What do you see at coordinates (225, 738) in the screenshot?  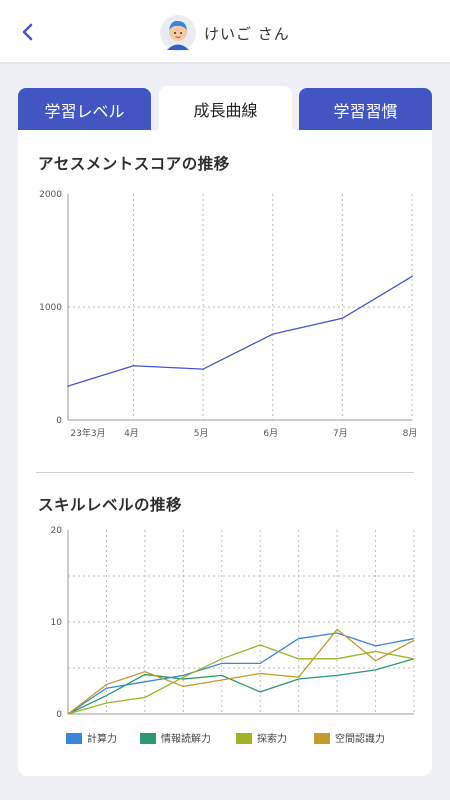 I see `chart-legend: 計算力 情報読解力 探索力 空間認識力` at bounding box center [225, 738].